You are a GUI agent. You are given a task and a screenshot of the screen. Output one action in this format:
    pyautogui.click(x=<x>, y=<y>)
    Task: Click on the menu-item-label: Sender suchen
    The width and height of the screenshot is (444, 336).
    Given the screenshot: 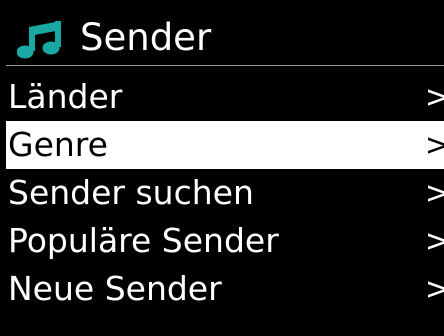 What is the action you would take?
    pyautogui.click(x=131, y=192)
    